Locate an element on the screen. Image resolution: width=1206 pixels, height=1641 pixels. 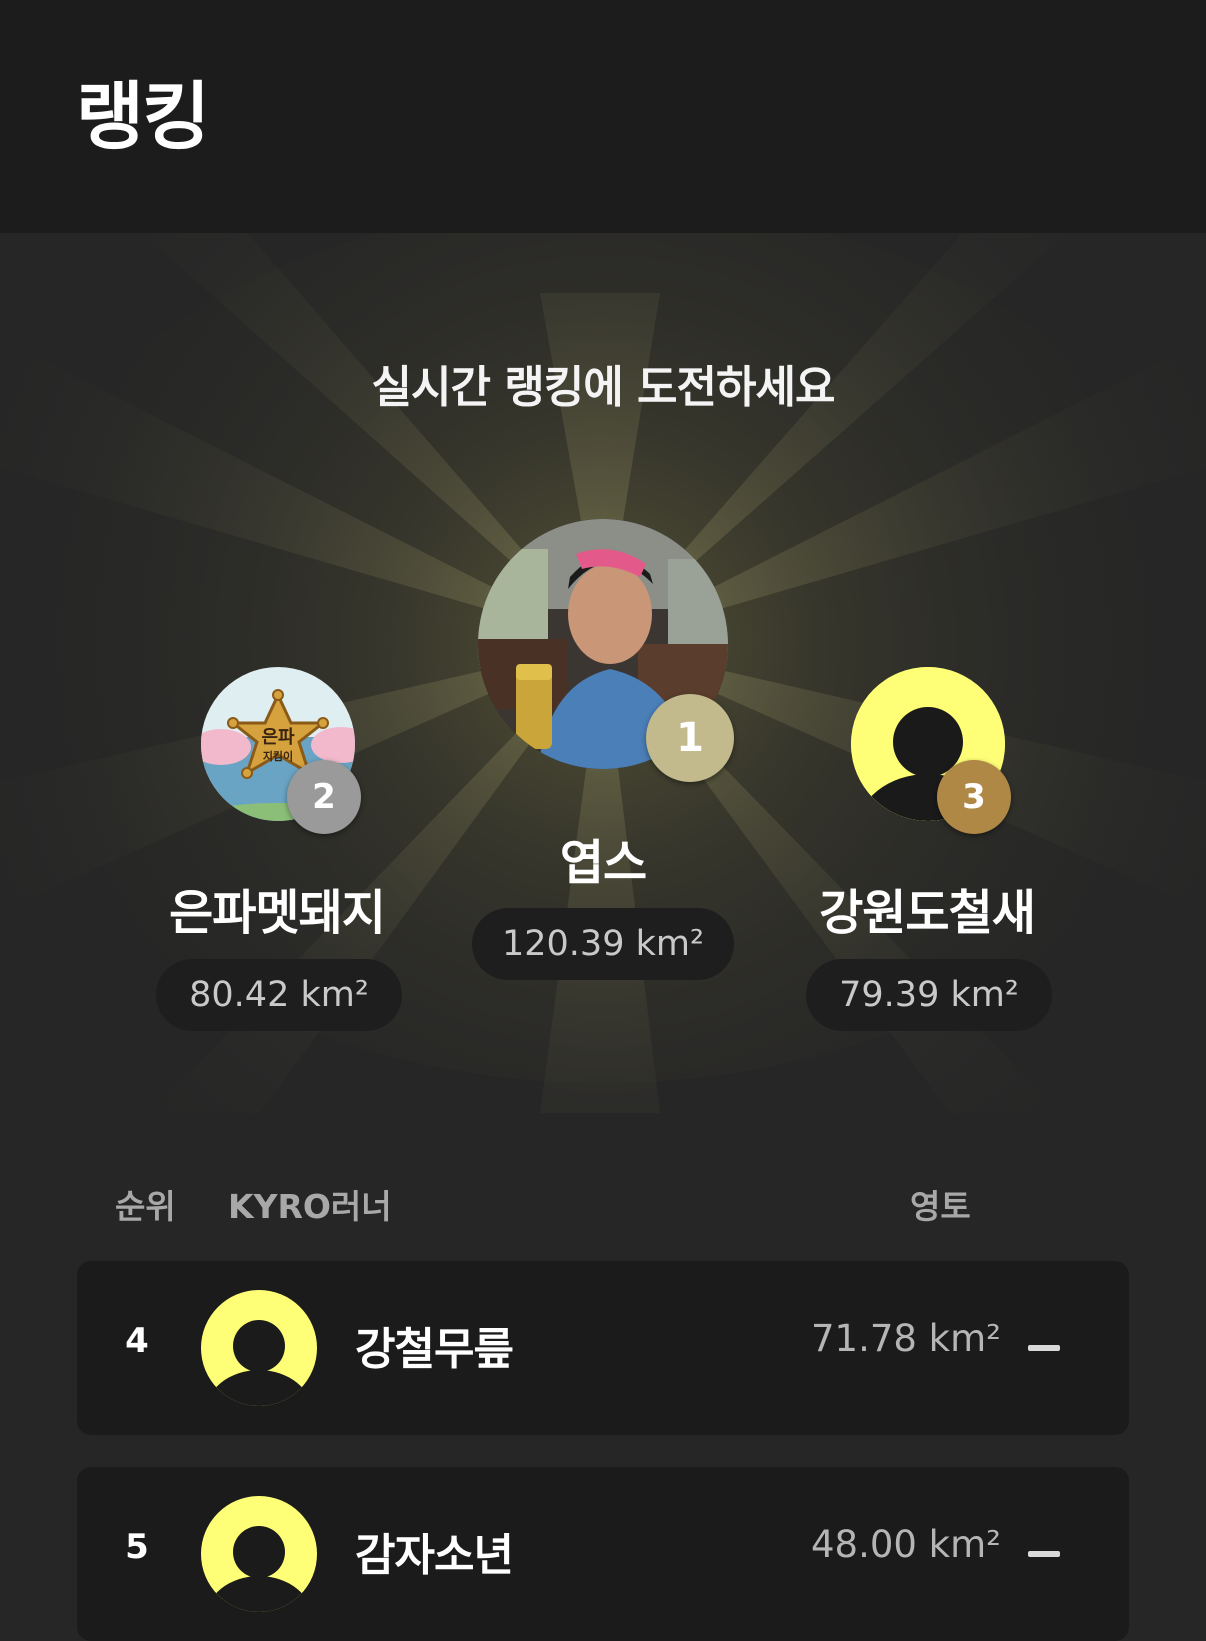
rank-badge-2: 2 is located at coordinates (324, 797).